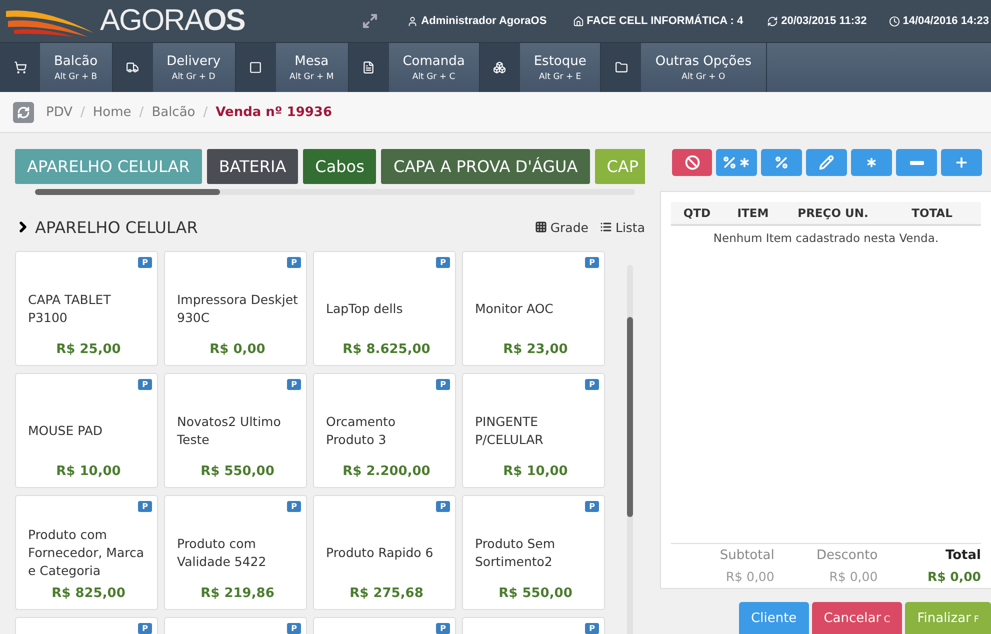 This screenshot has height=634, width=991. Describe the element at coordinates (485, 166) in the screenshot. I see `category-tab: CAPA A PROVA D'ÁGUA` at that location.